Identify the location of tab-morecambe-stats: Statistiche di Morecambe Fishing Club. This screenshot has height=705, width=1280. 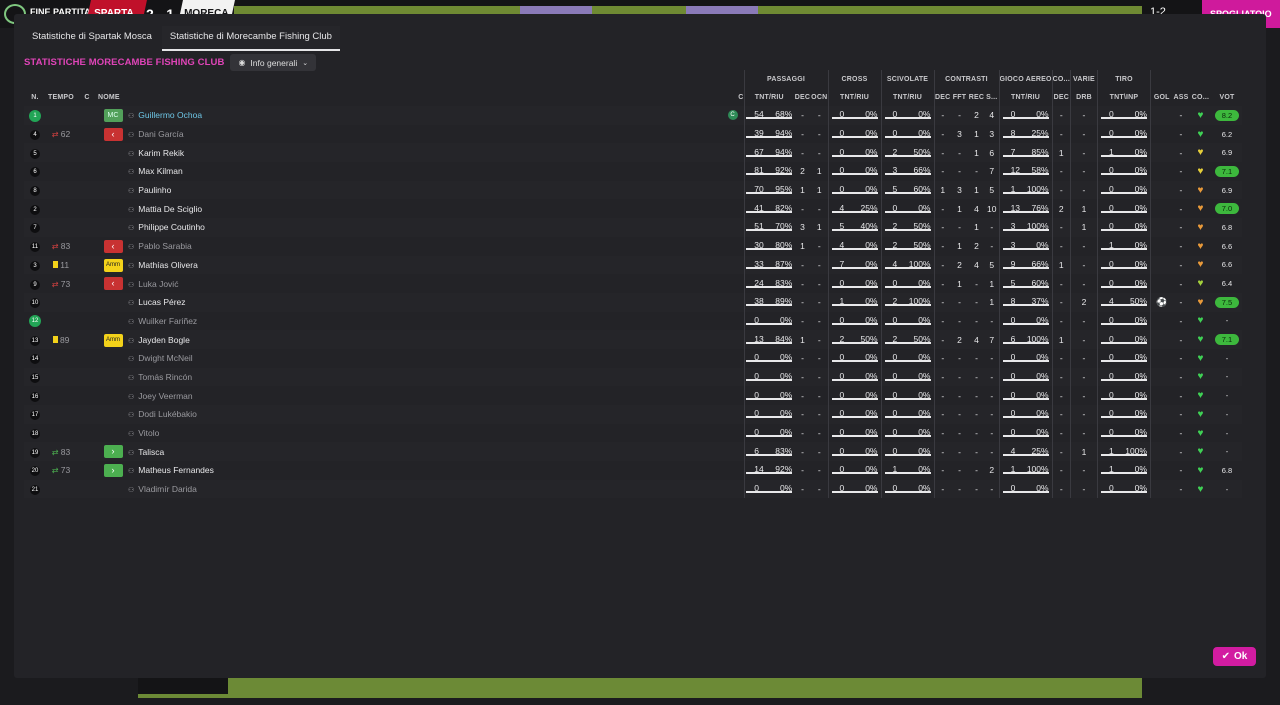
(250, 38).